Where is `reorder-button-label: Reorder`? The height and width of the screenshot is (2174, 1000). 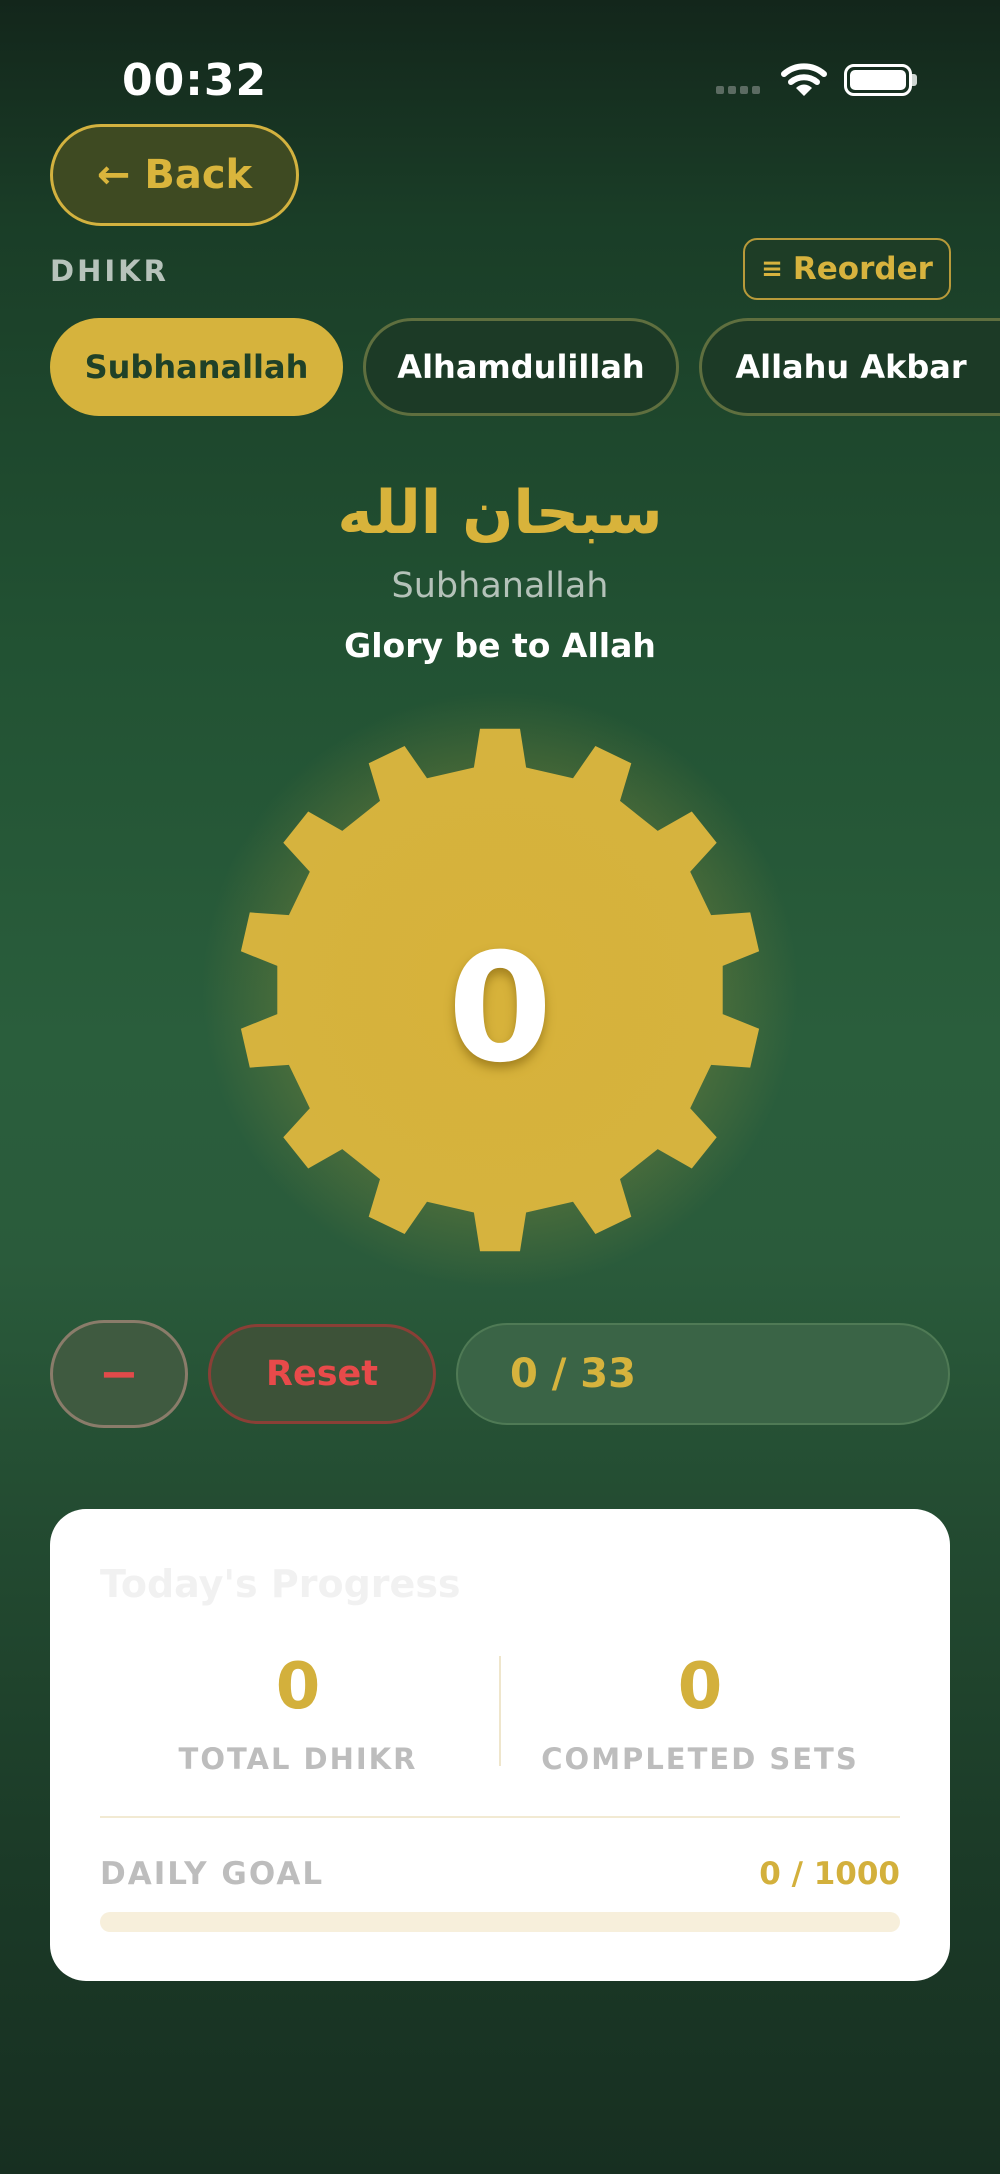
reorder-button-label: Reorder is located at coordinates (862, 269).